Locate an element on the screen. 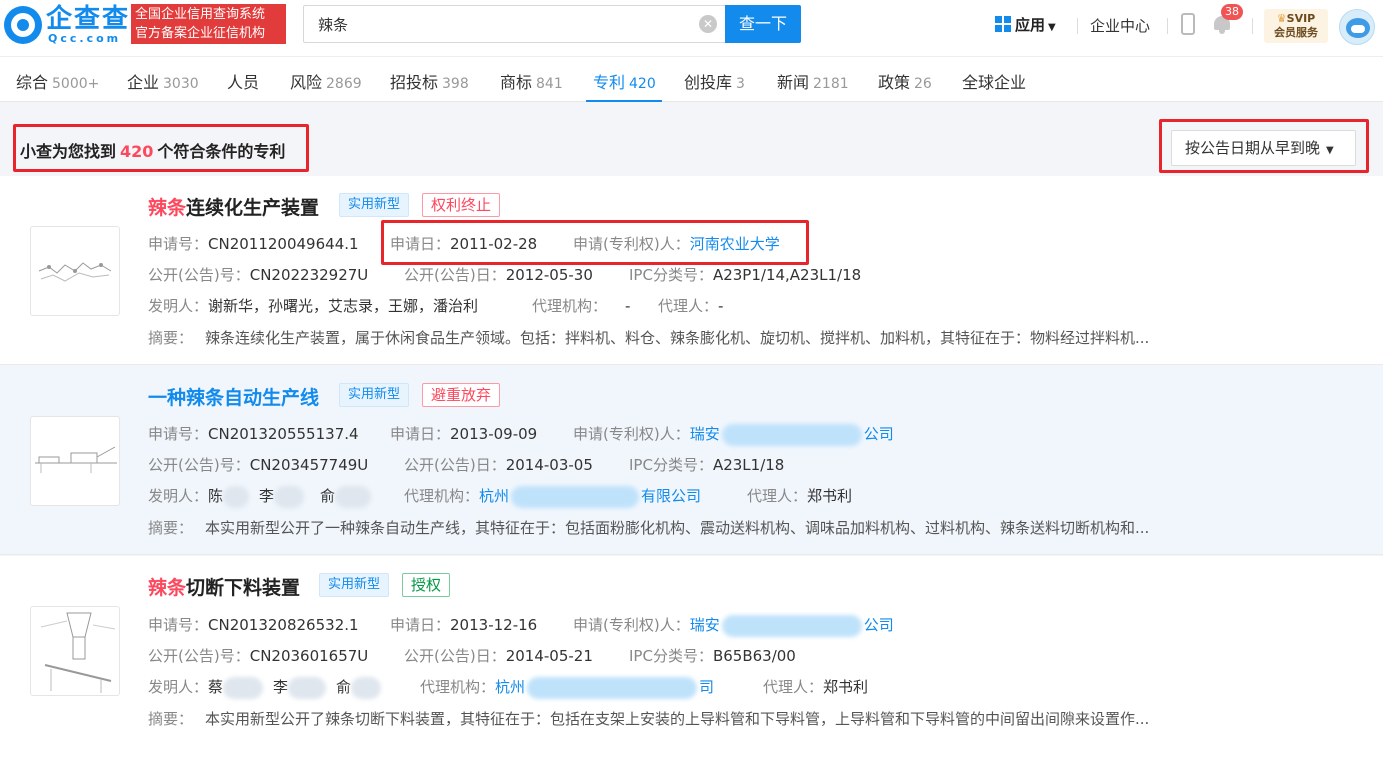  tab-bidding: 招投标 398 is located at coordinates (429, 81).